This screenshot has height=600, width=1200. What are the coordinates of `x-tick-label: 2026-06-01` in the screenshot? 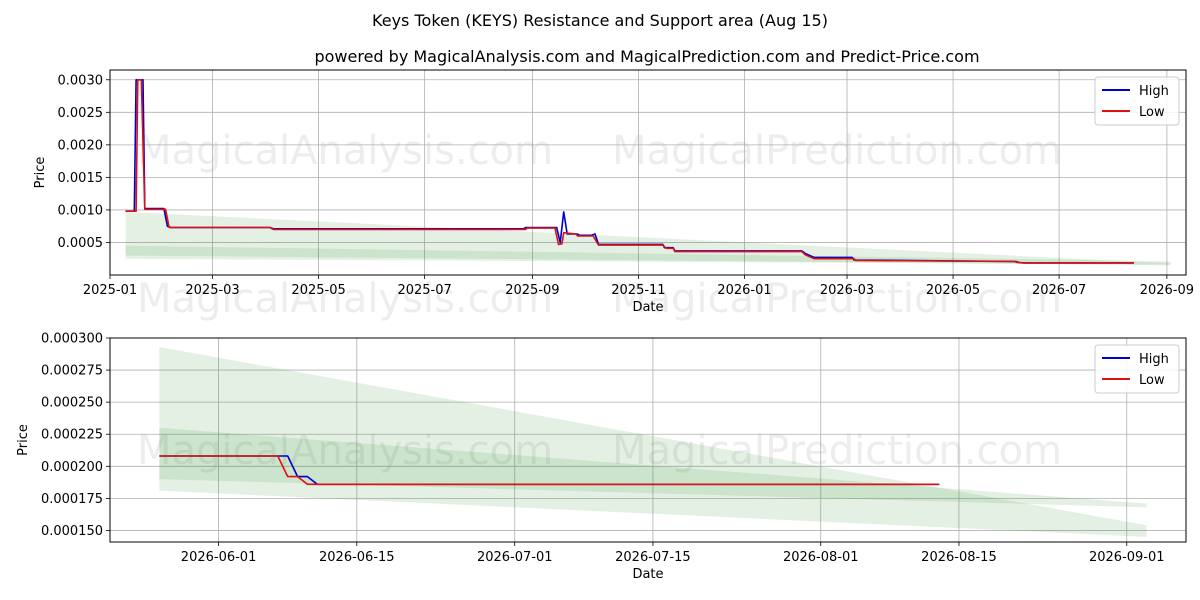 It's located at (219, 557).